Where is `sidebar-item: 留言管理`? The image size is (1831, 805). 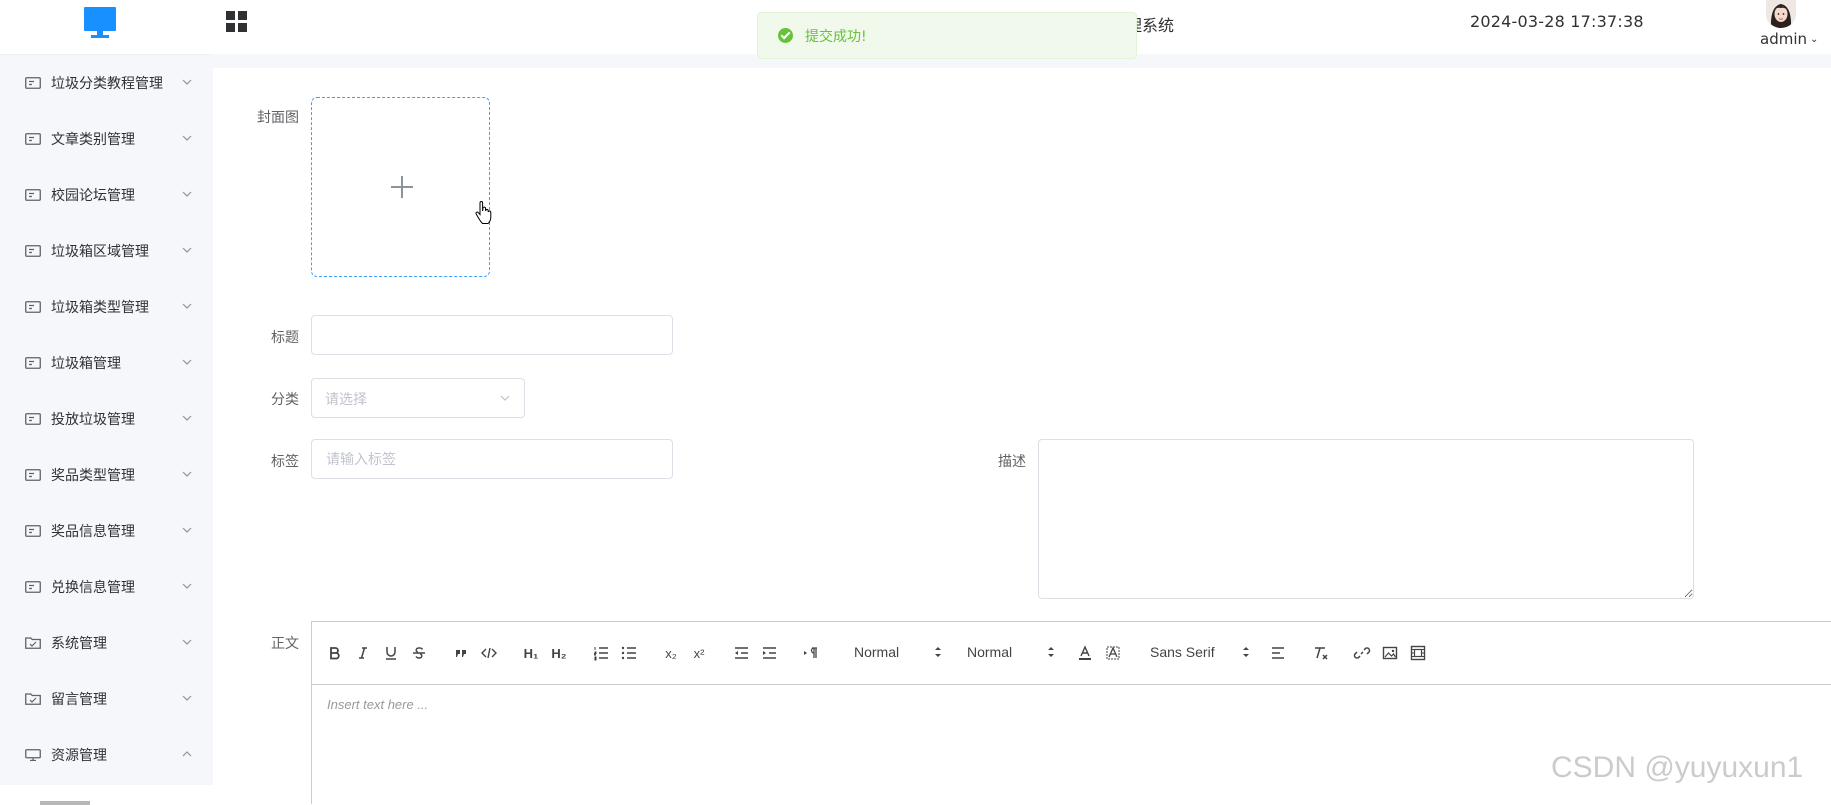
sidebar-item: 留言管理 is located at coordinates (106, 699).